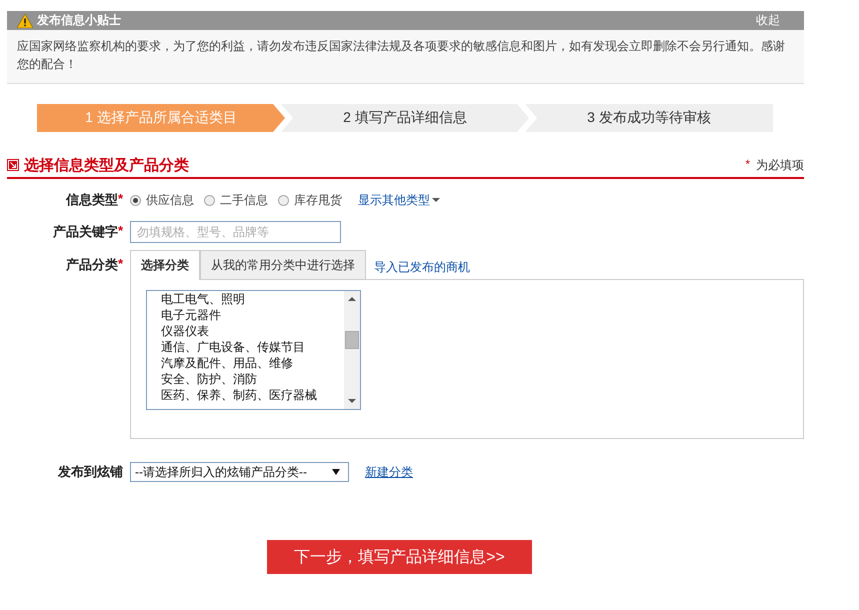 The height and width of the screenshot is (610, 859). Describe the element at coordinates (236, 200) in the screenshot. I see `radio-option: 二手信息` at that location.